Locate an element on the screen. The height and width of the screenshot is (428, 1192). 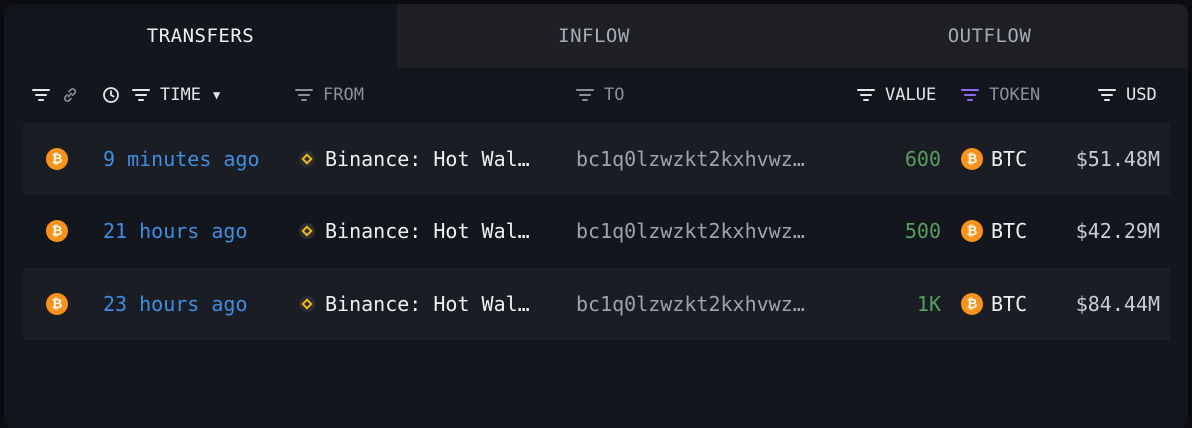
value-amount: 600 is located at coordinates (922, 159).